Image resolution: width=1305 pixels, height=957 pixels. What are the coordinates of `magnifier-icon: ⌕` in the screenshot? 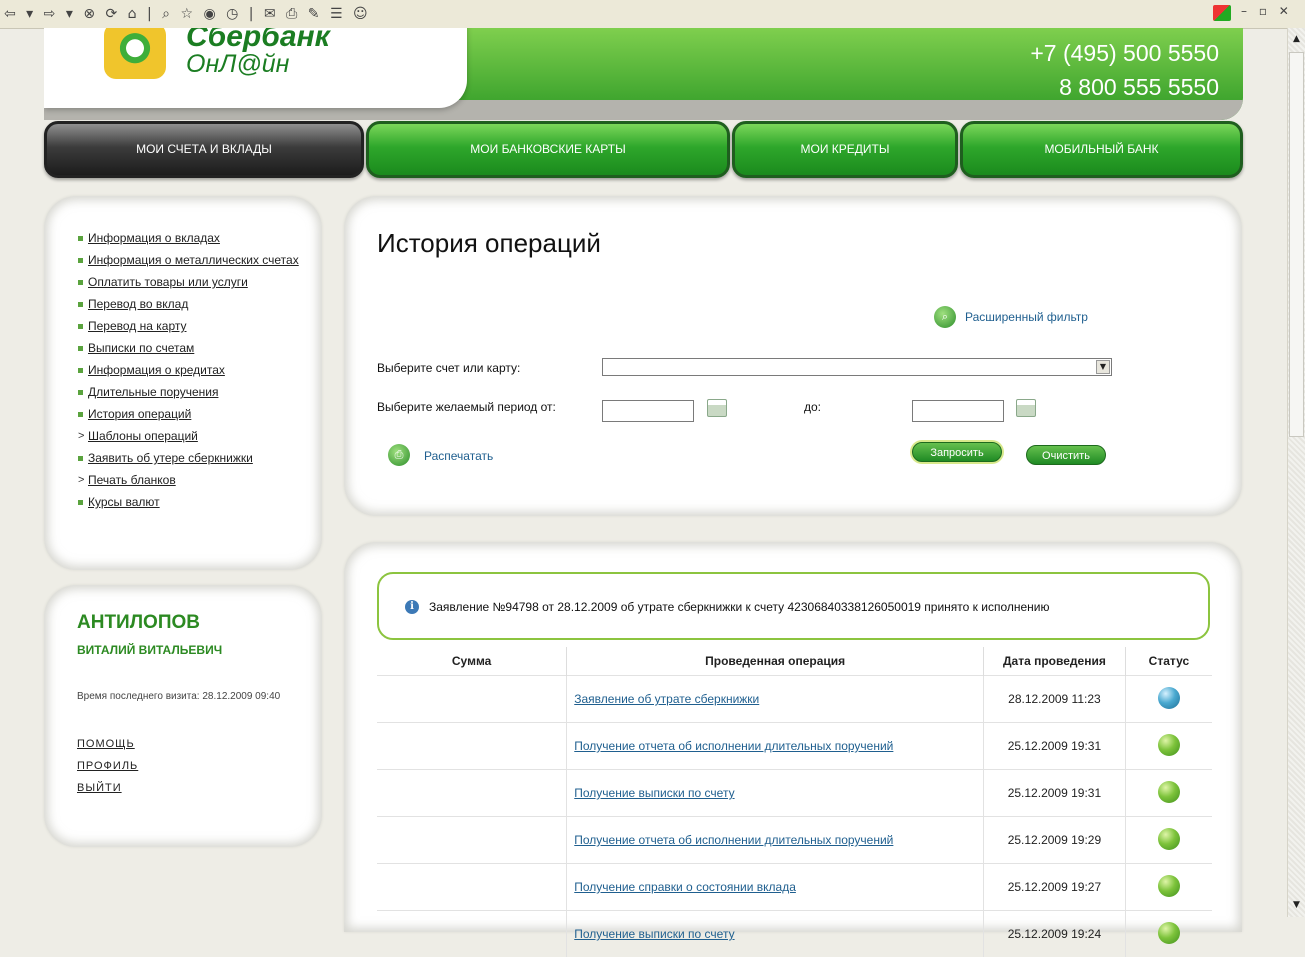 It's located at (945, 317).